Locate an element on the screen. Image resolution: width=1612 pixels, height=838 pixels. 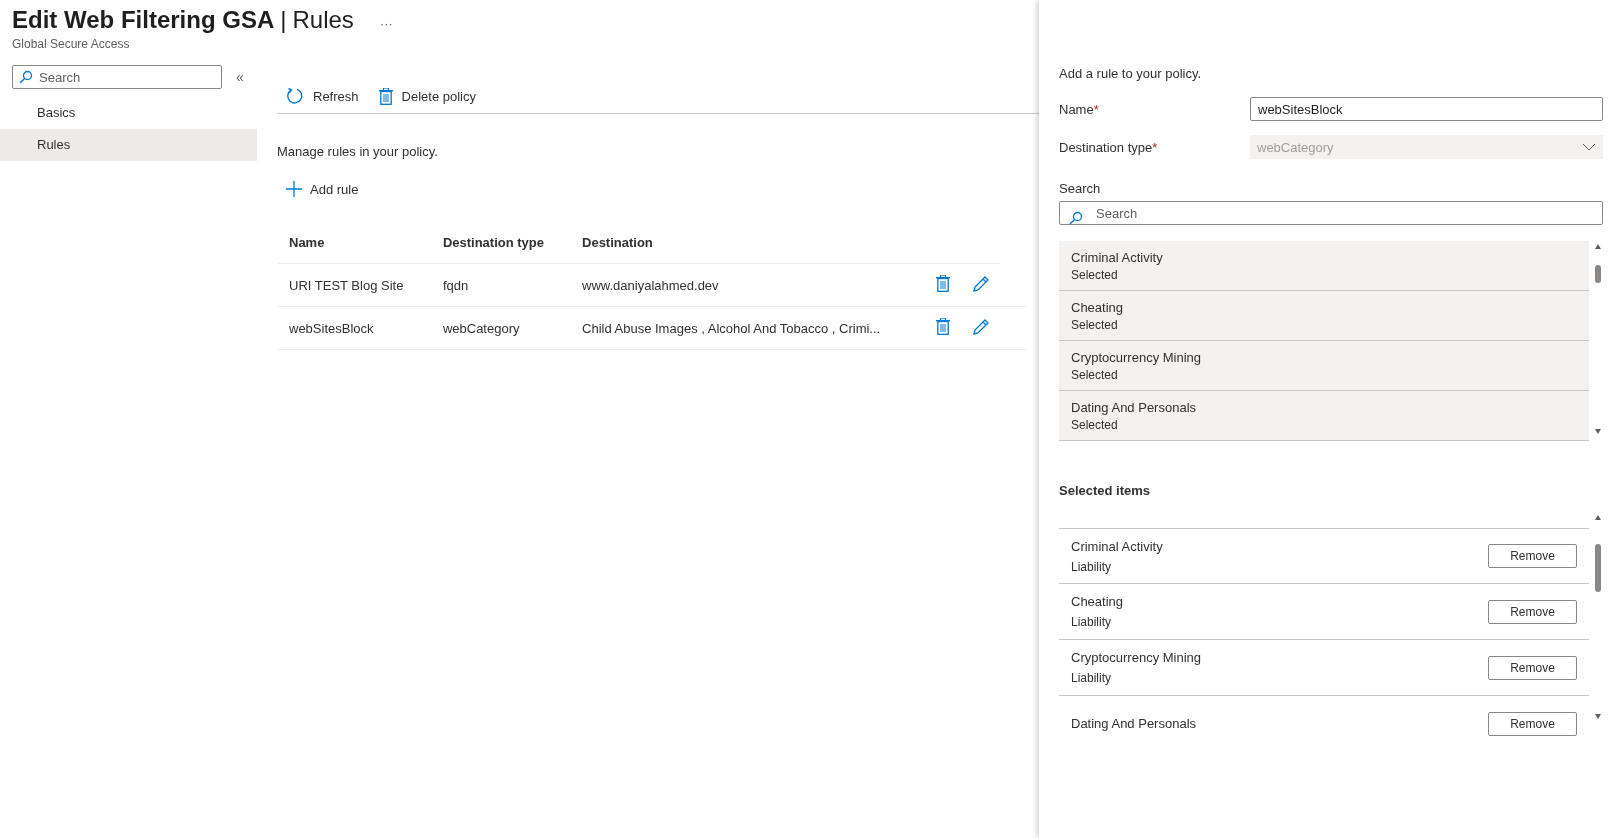
column-header: Destination type is located at coordinates (500, 242).